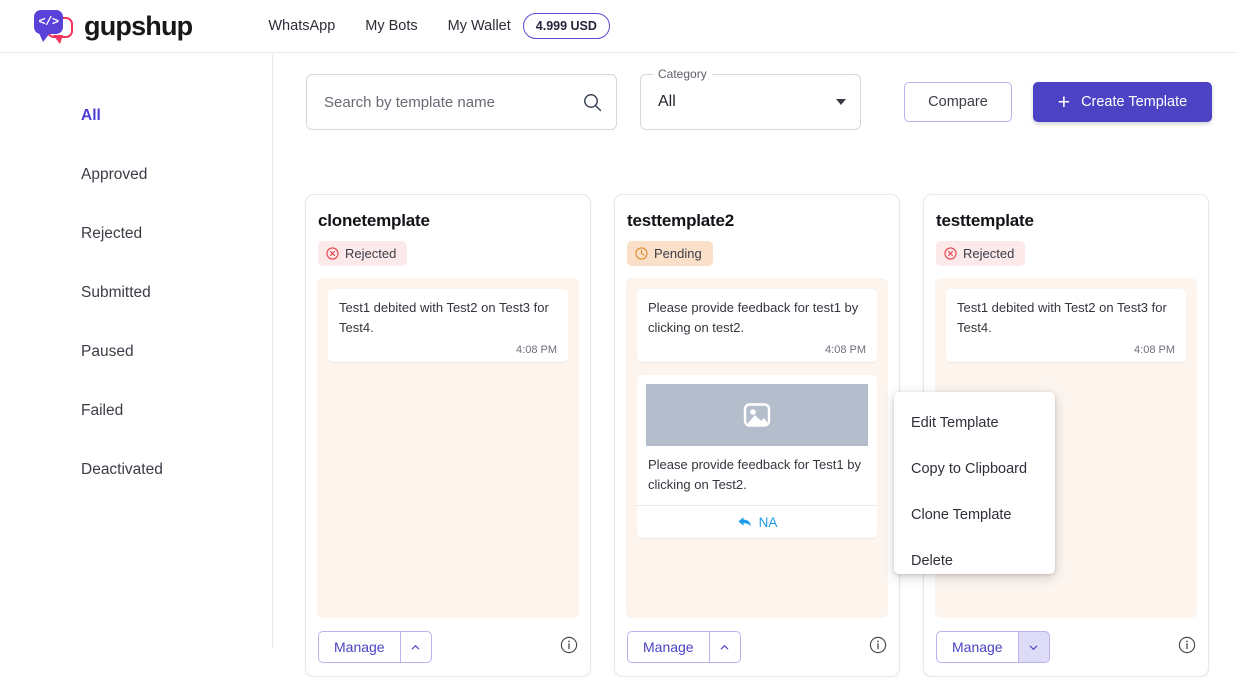  I want to click on image-placeholder, so click(757, 415).